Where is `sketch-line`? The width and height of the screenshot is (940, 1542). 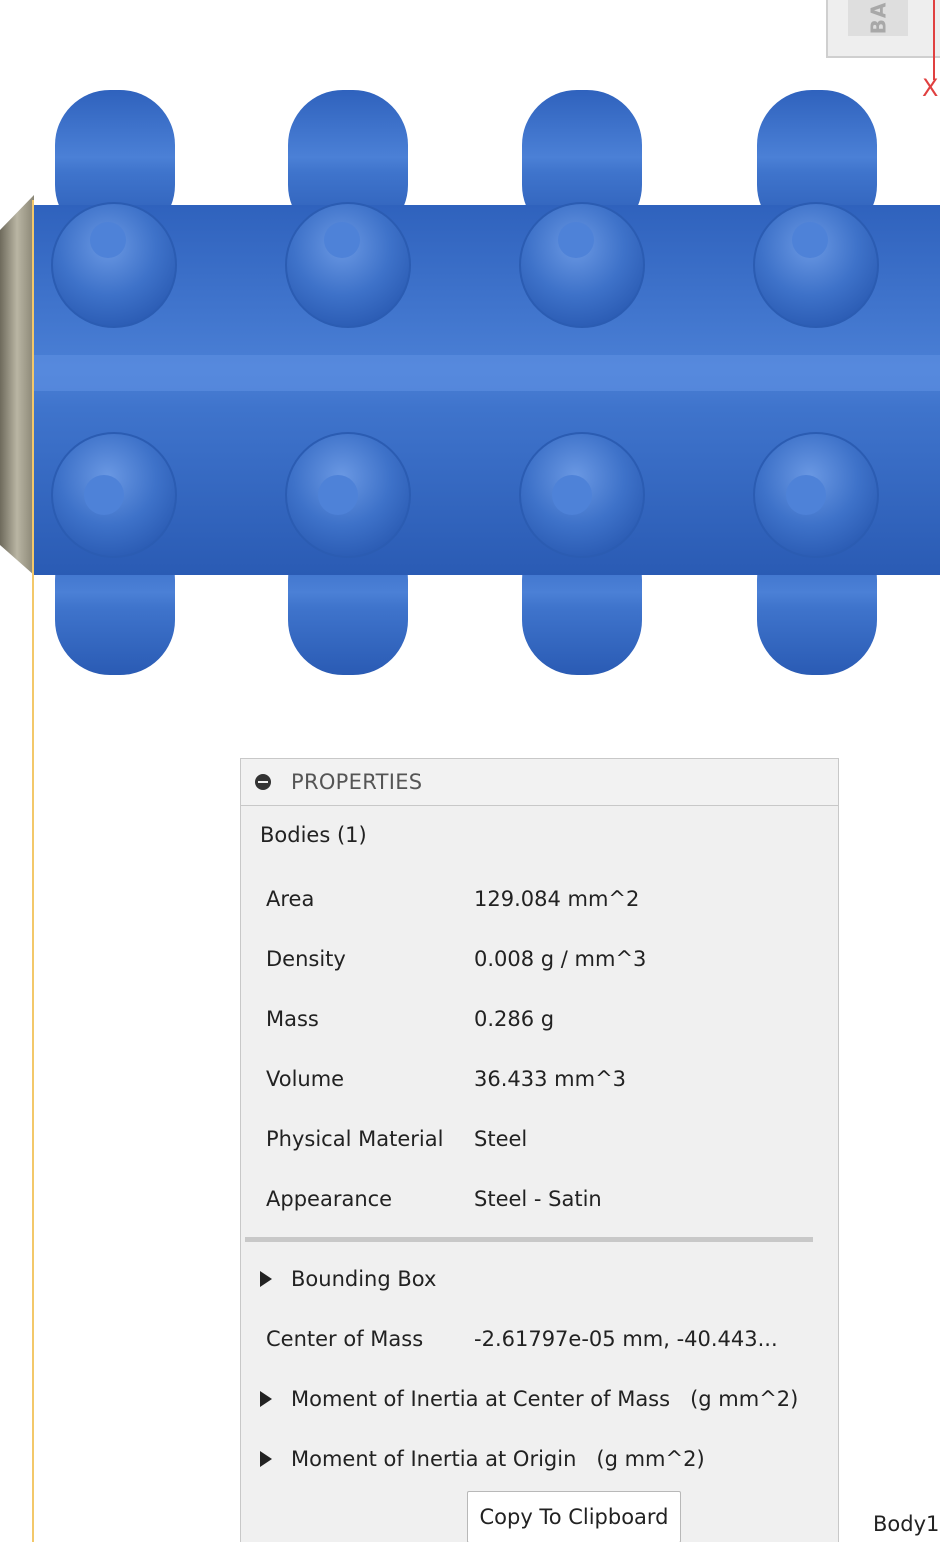 sketch-line is located at coordinates (33, 871).